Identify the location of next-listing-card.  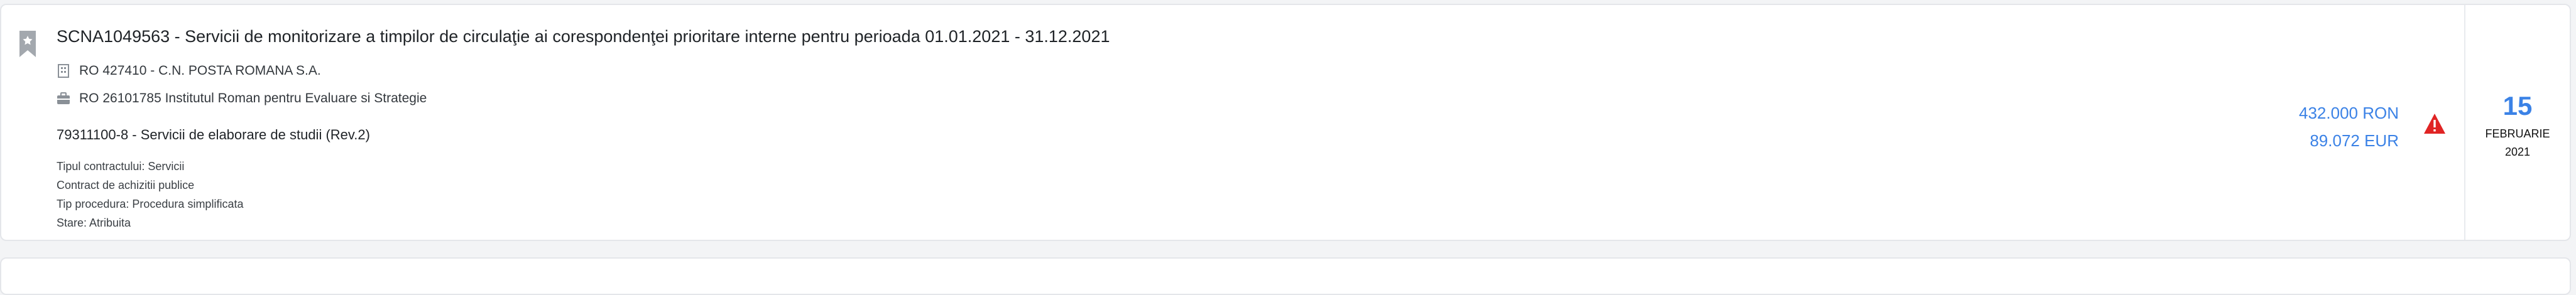
(1285, 276).